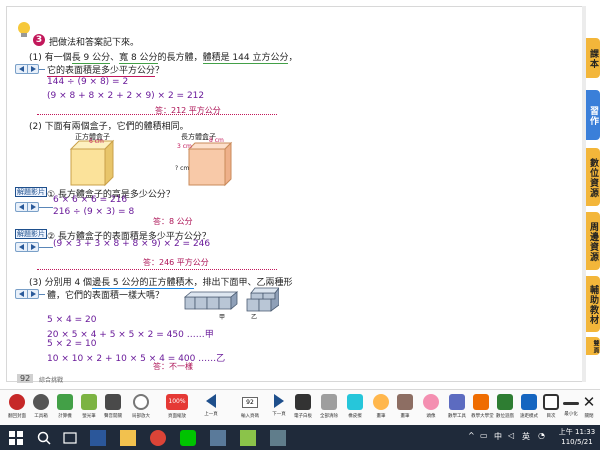 The height and width of the screenshot is (450, 600). Describe the element at coordinates (593, 241) in the screenshot. I see `tab-related-resources: 周邊資源` at that location.